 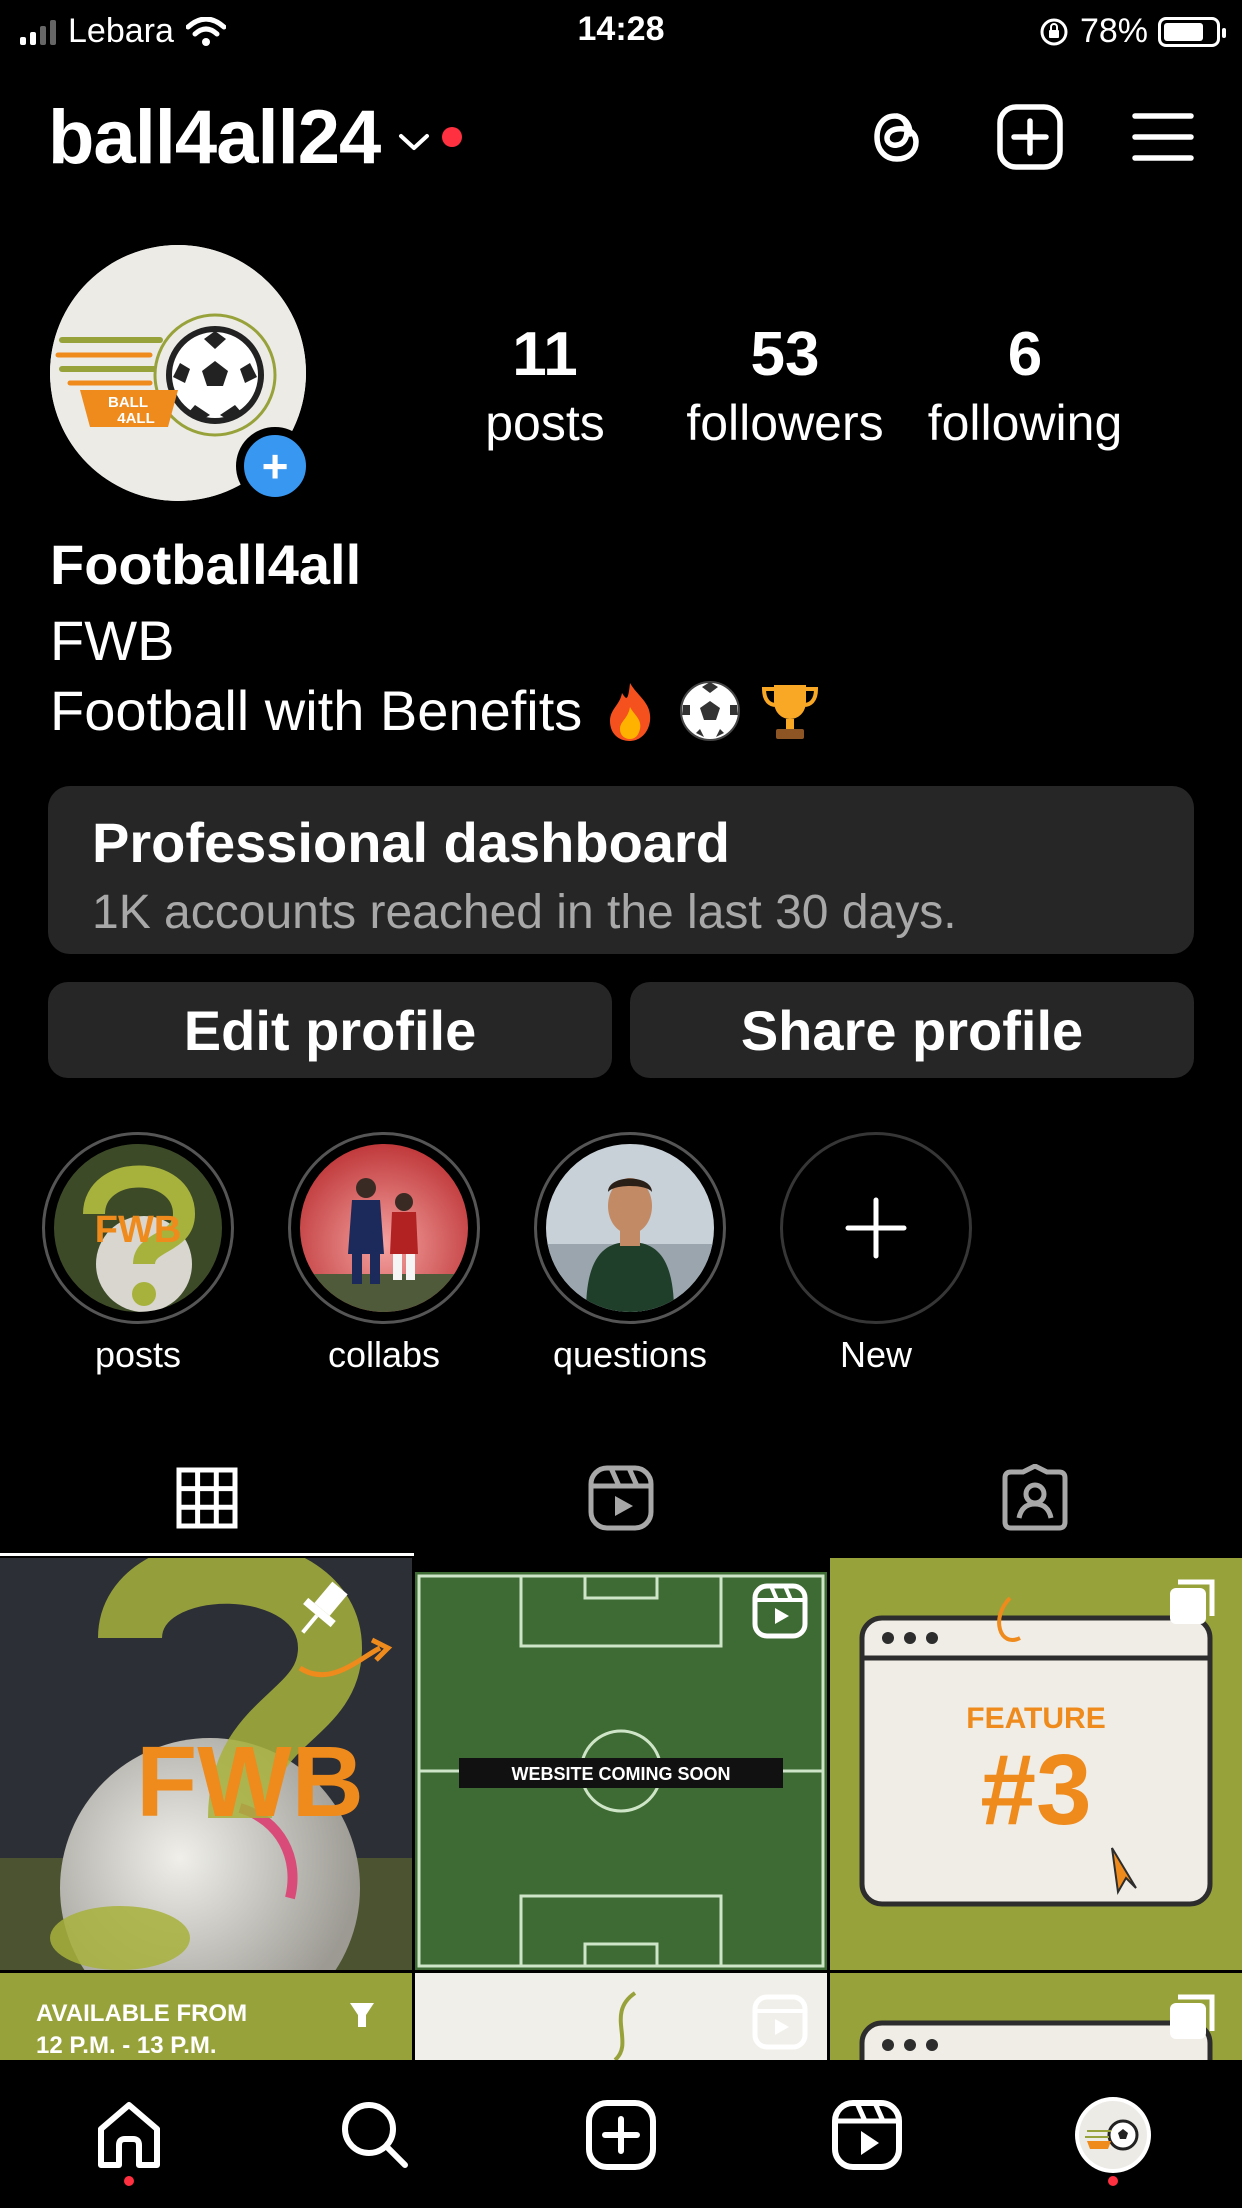 I want to click on profile-header: ball4all24, so click(x=621, y=137).